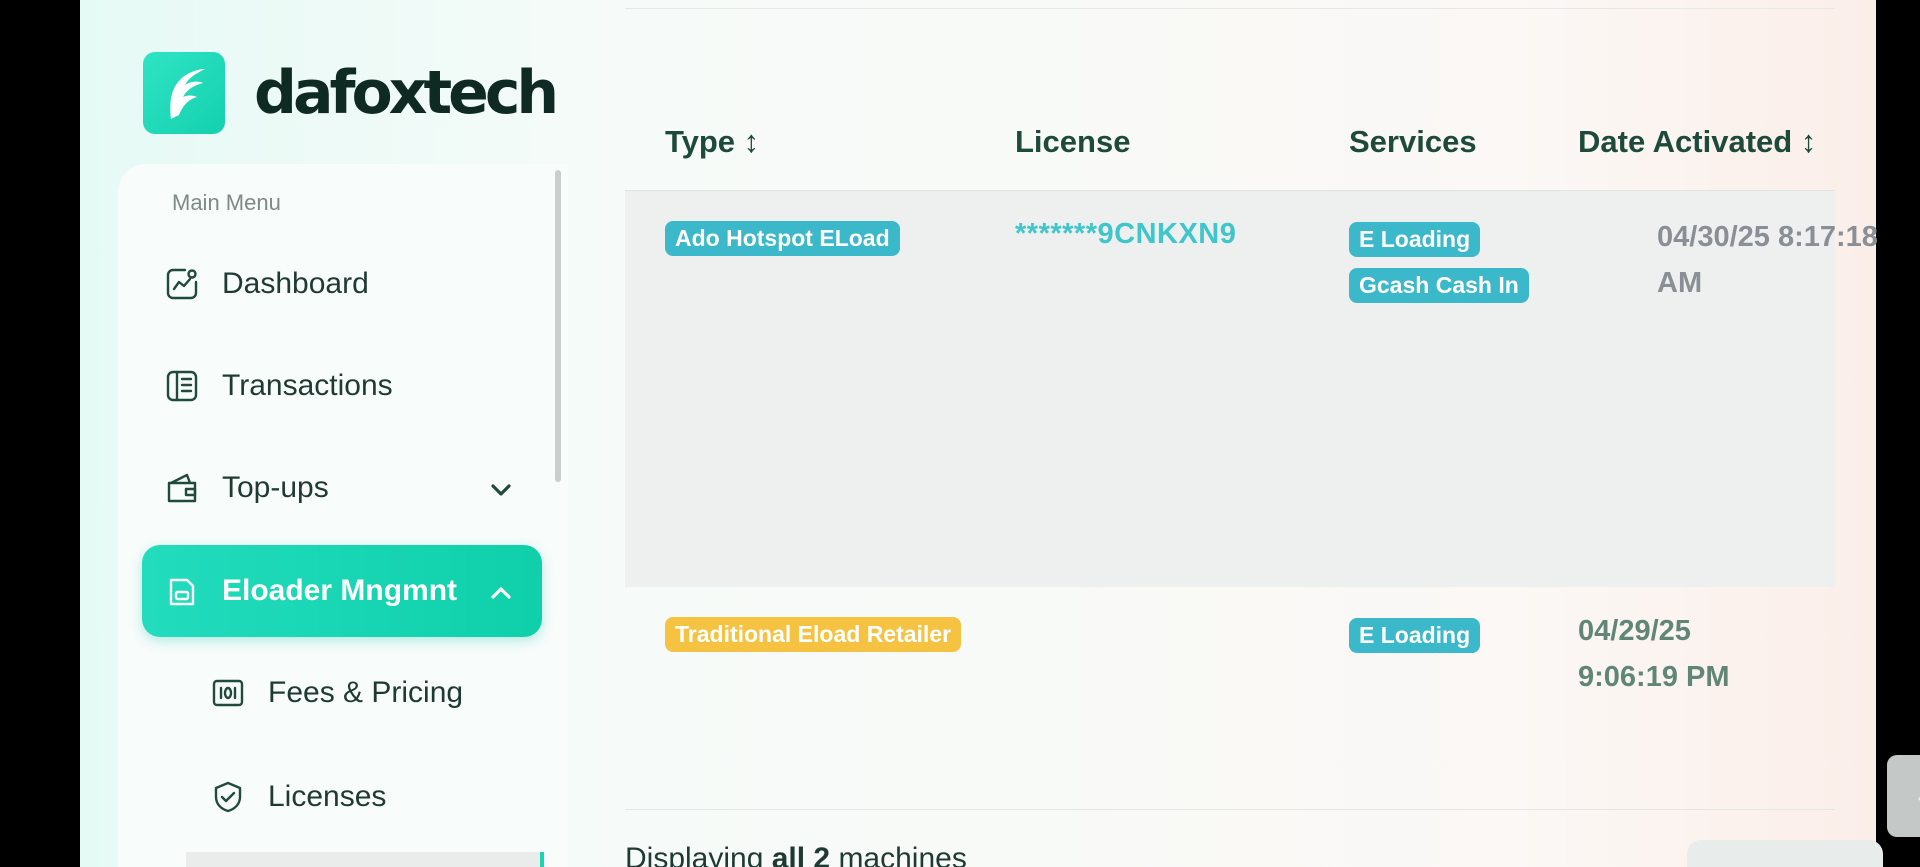  What do you see at coordinates (327, 796) in the screenshot?
I see `sidebar-item-label: Licenses` at bounding box center [327, 796].